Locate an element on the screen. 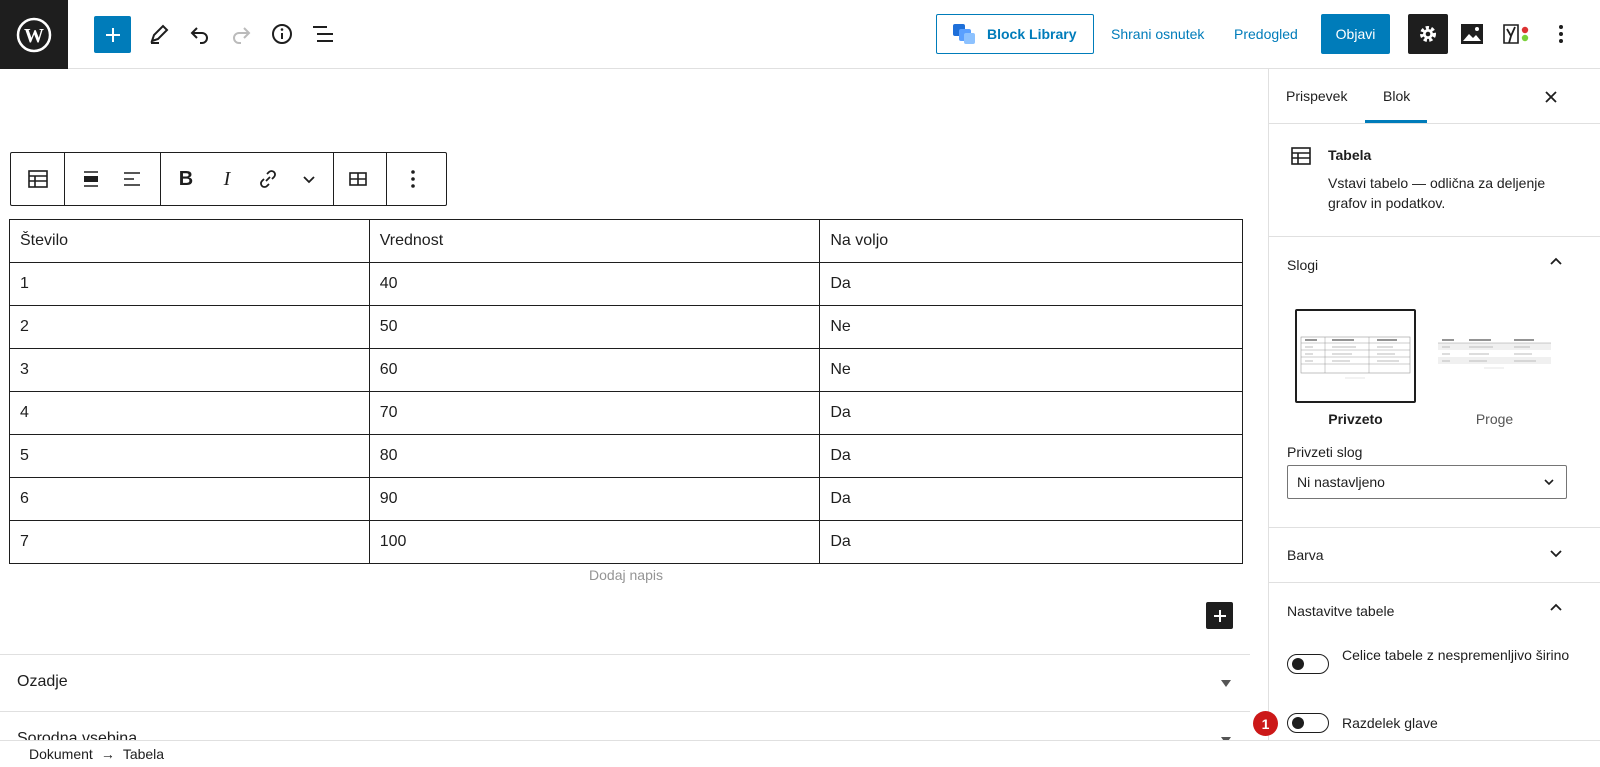  table-row: 5 80 Da is located at coordinates (626, 456).